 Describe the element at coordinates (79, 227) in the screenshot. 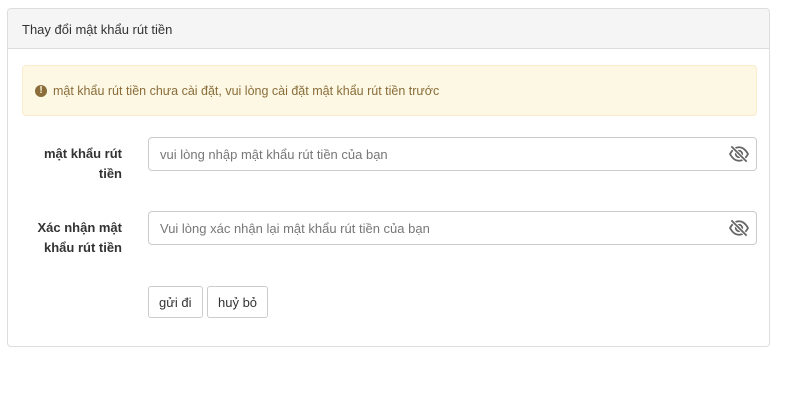

I see `confirm-label-line1: Xác nhận mật` at that location.